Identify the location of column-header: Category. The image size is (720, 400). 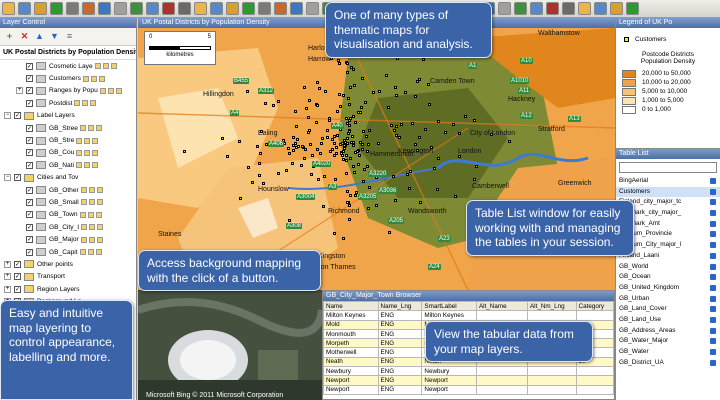
(595, 306).